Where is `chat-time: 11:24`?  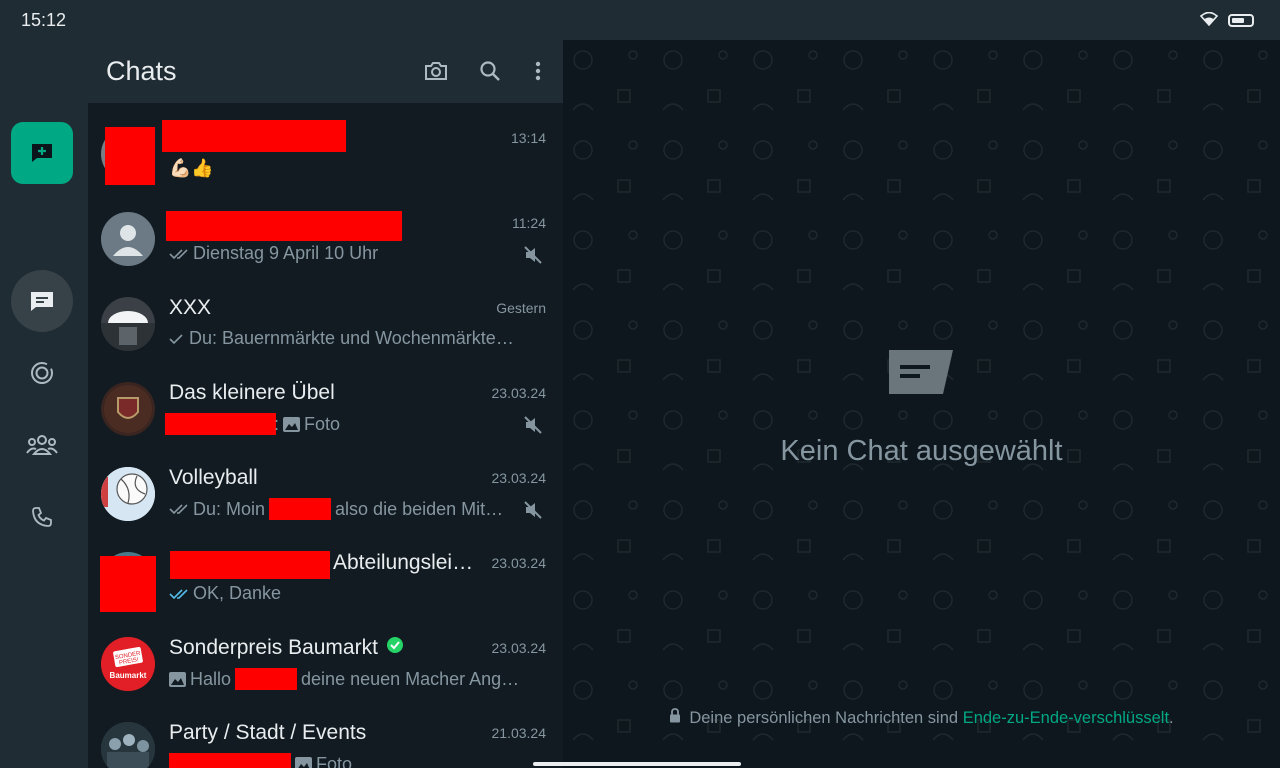 chat-time: 11:24 is located at coordinates (529, 223).